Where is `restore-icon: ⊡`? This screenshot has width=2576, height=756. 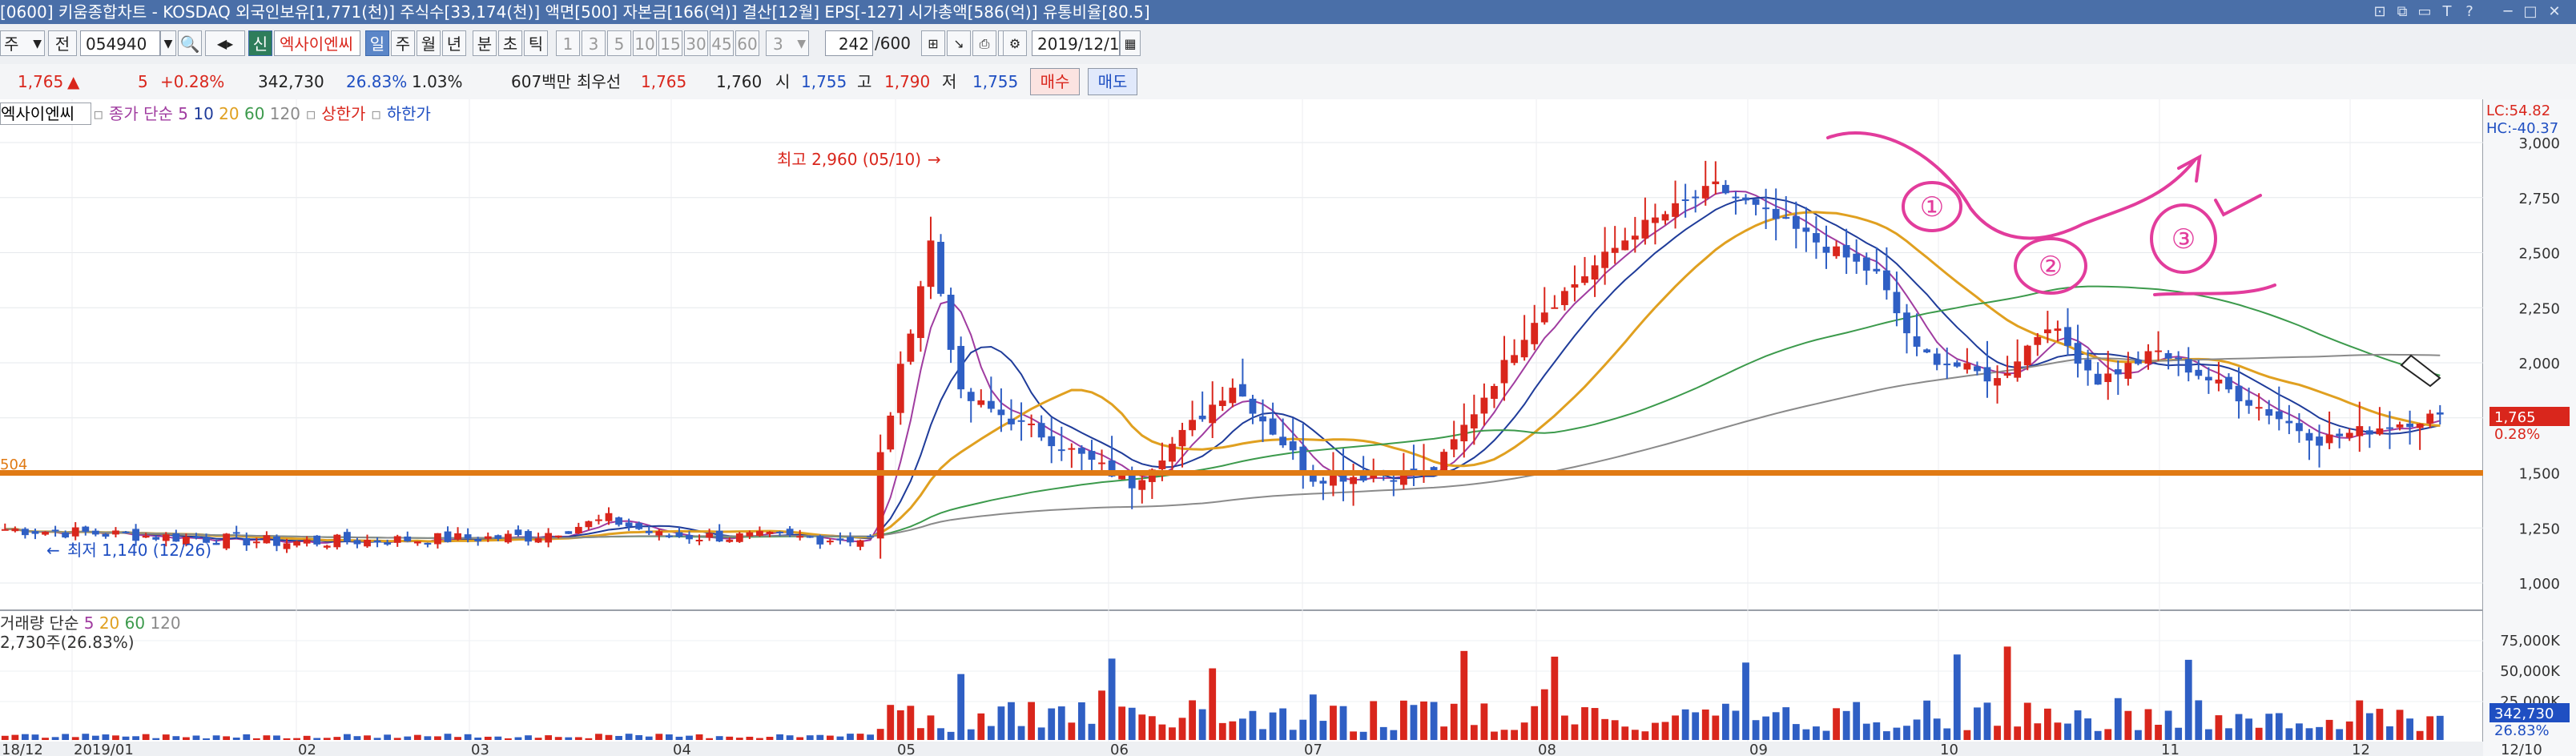
restore-icon: ⊡ is located at coordinates (2379, 12).